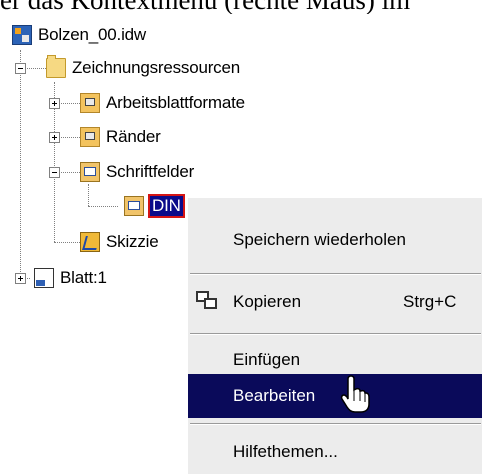  I want to click on copy-icon, so click(208, 302).